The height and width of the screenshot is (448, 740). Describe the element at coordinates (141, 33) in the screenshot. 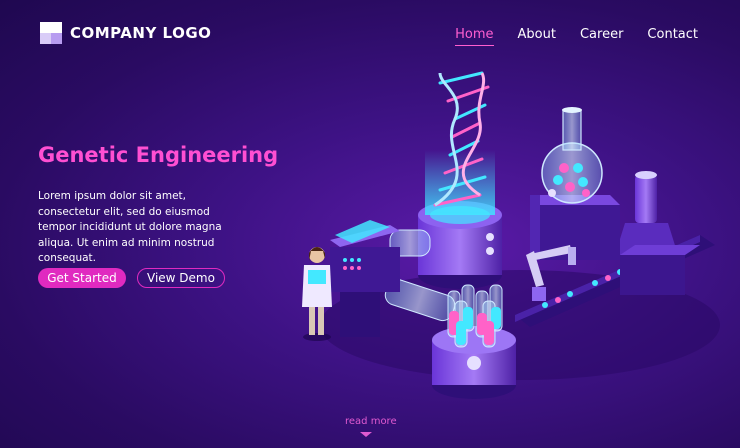

I see `logo-text: COMPANY LOGO` at that location.